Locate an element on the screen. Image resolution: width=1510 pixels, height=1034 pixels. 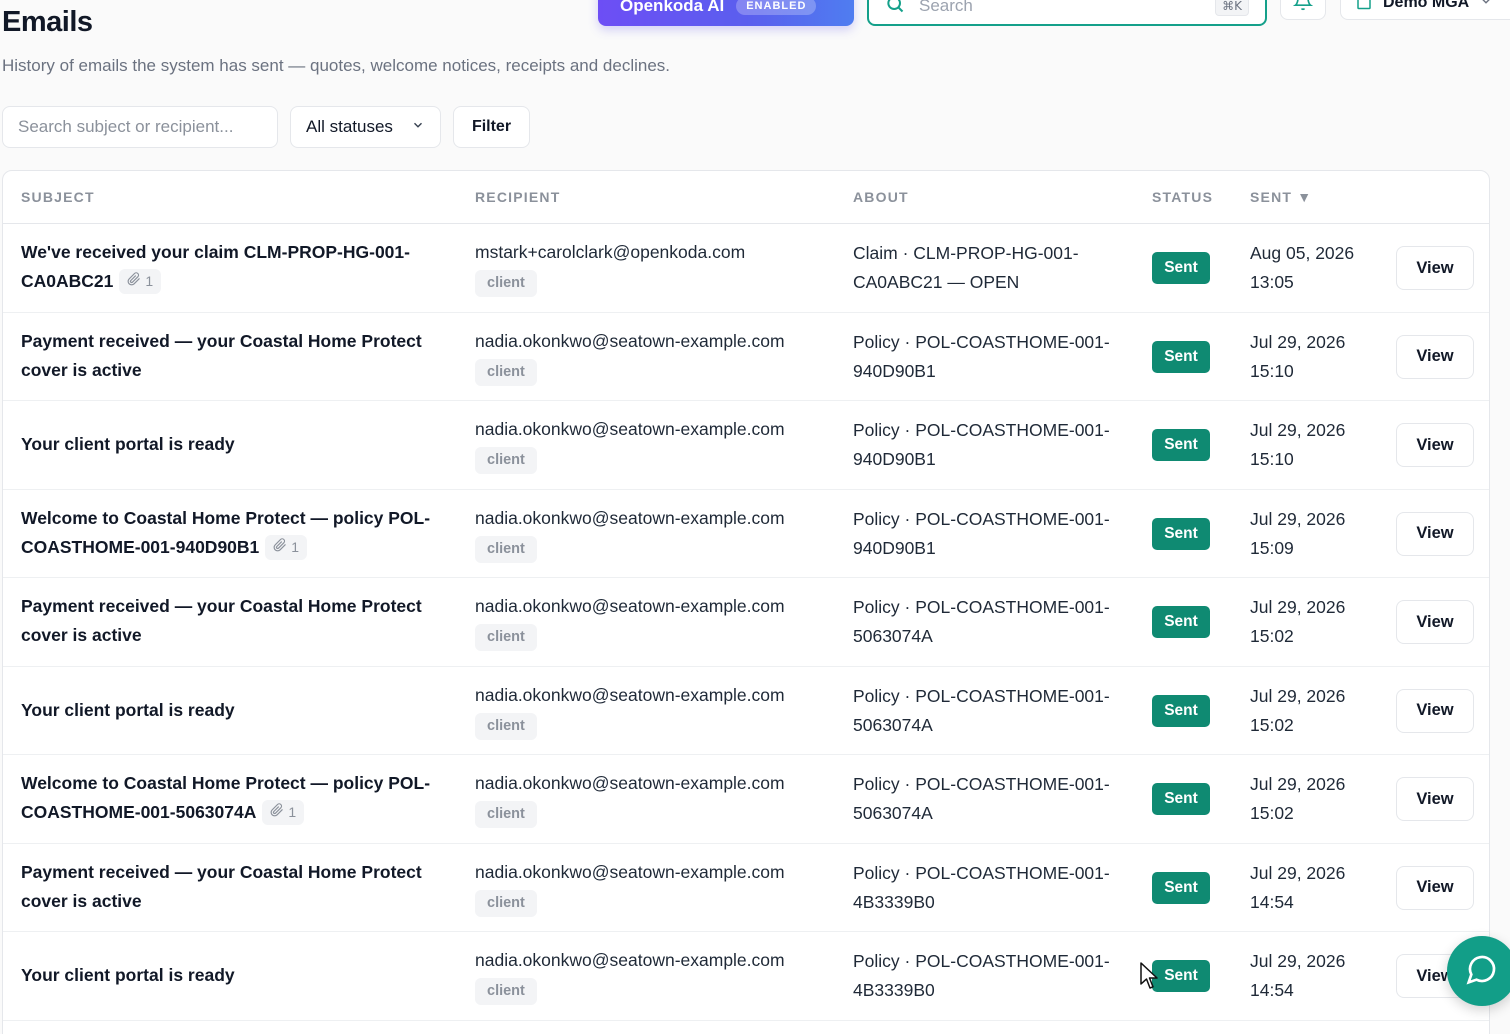
openkoda-ai-button: Openkoda AI ENABLED is located at coordinates (726, 13).